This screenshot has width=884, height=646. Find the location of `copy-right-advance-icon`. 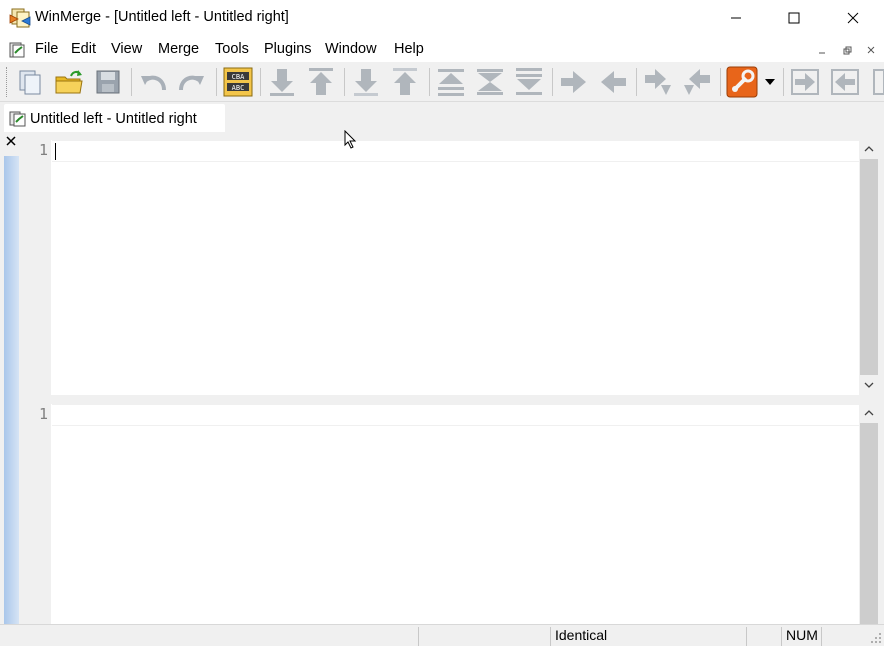

copy-right-advance-icon is located at coordinates (658, 82).